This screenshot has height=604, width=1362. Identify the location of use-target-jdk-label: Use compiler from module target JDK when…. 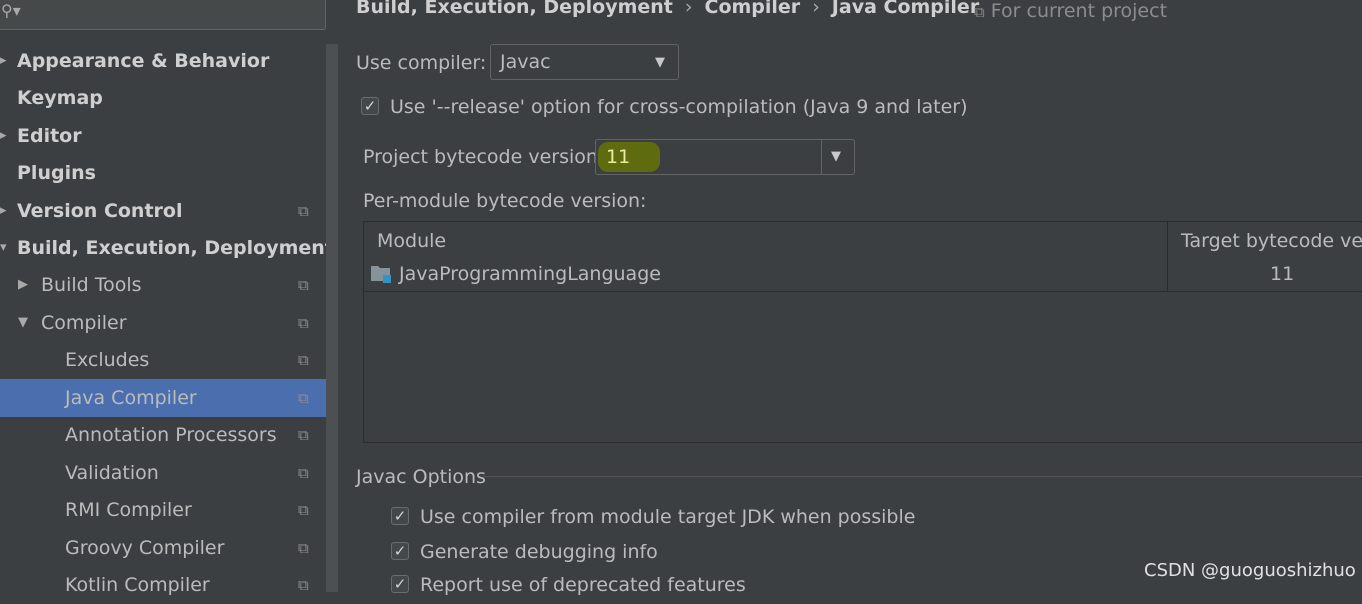
(668, 517).